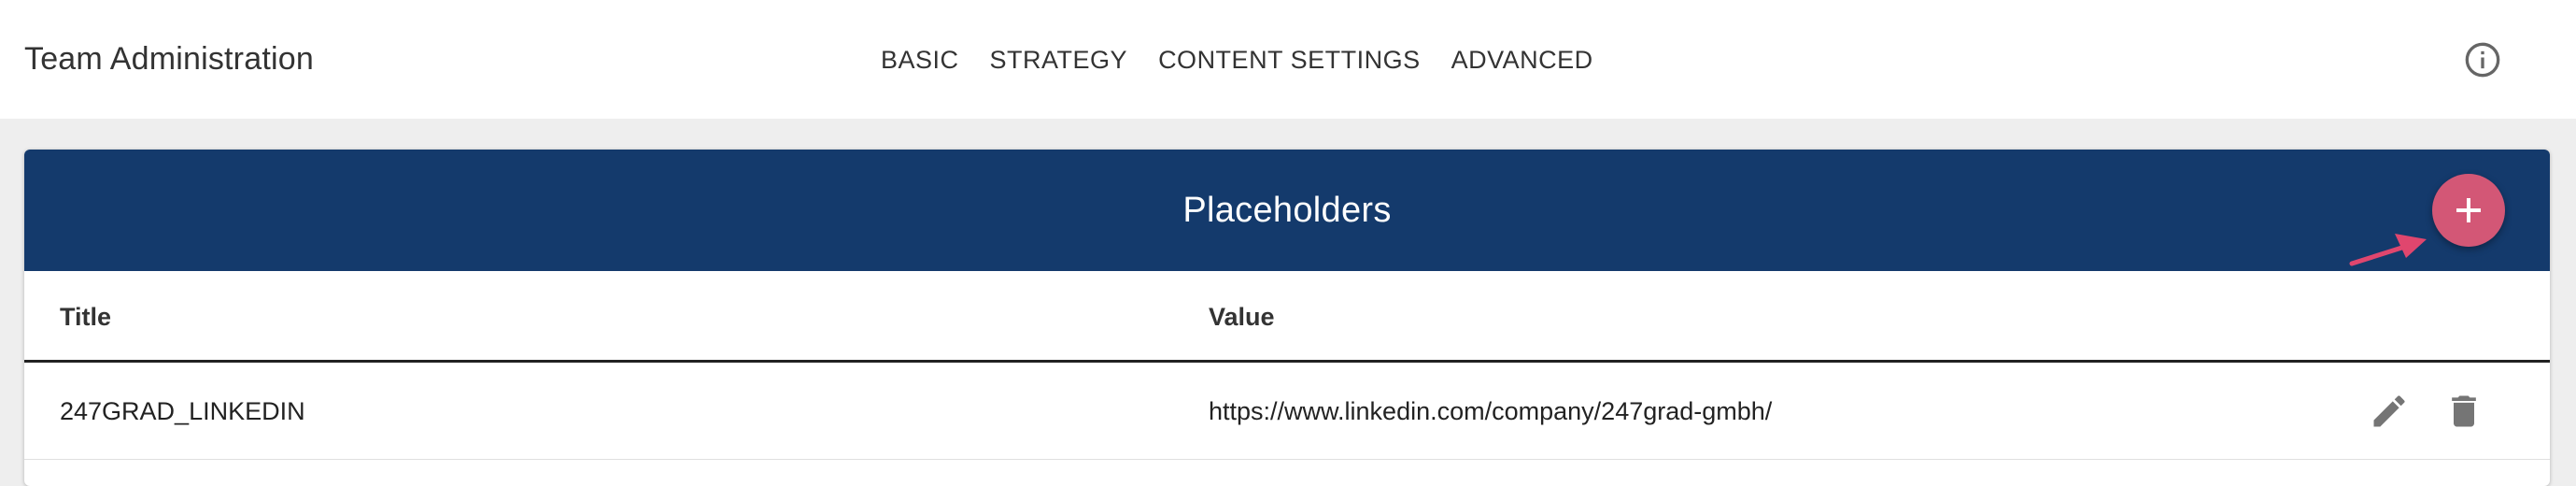 This screenshot has height=486, width=2576. Describe the element at coordinates (1522, 60) in the screenshot. I see `nav-advanced: ADVANCED` at that location.